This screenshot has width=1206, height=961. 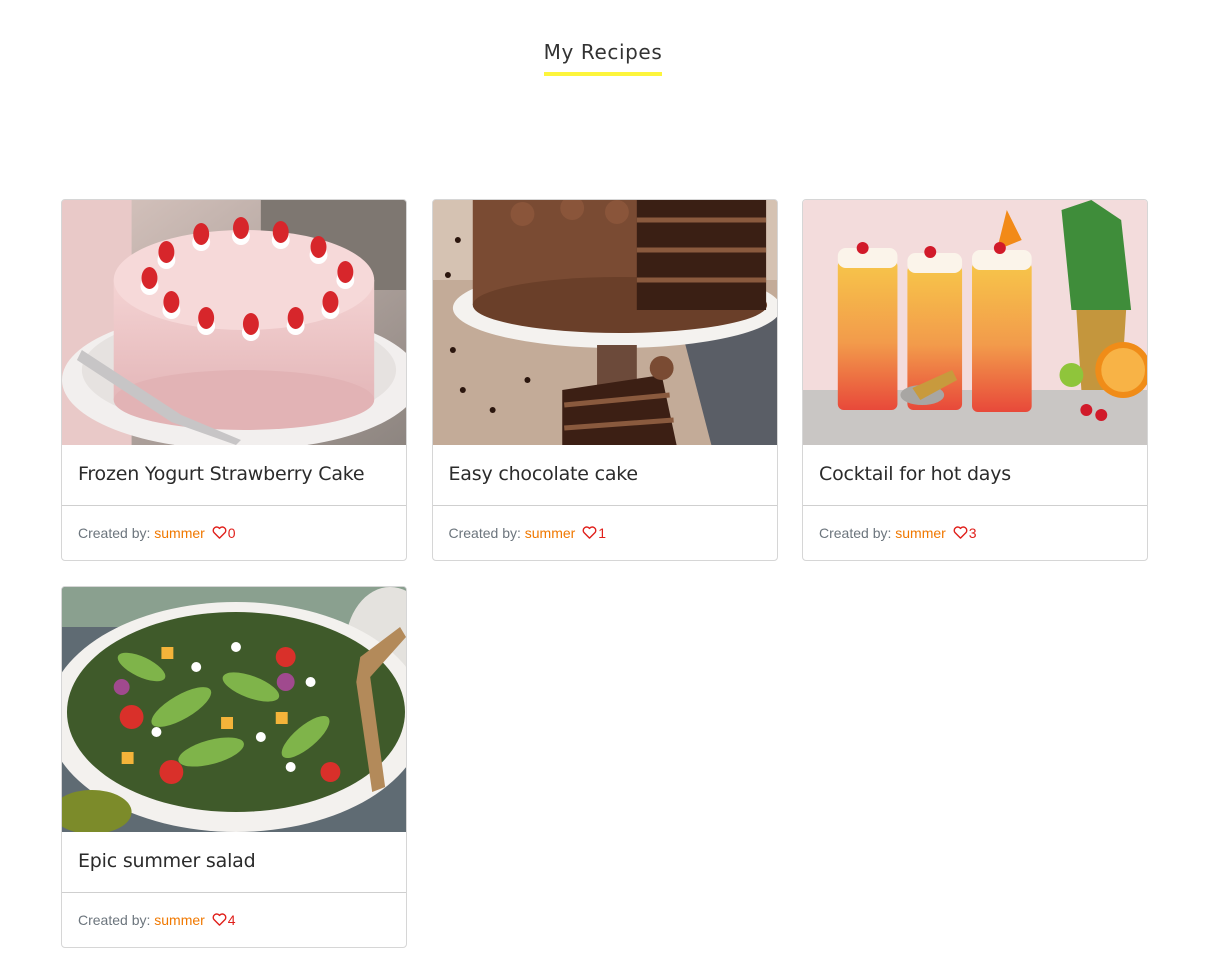 I want to click on recipe-title: Cocktail for hot days, so click(x=975, y=474).